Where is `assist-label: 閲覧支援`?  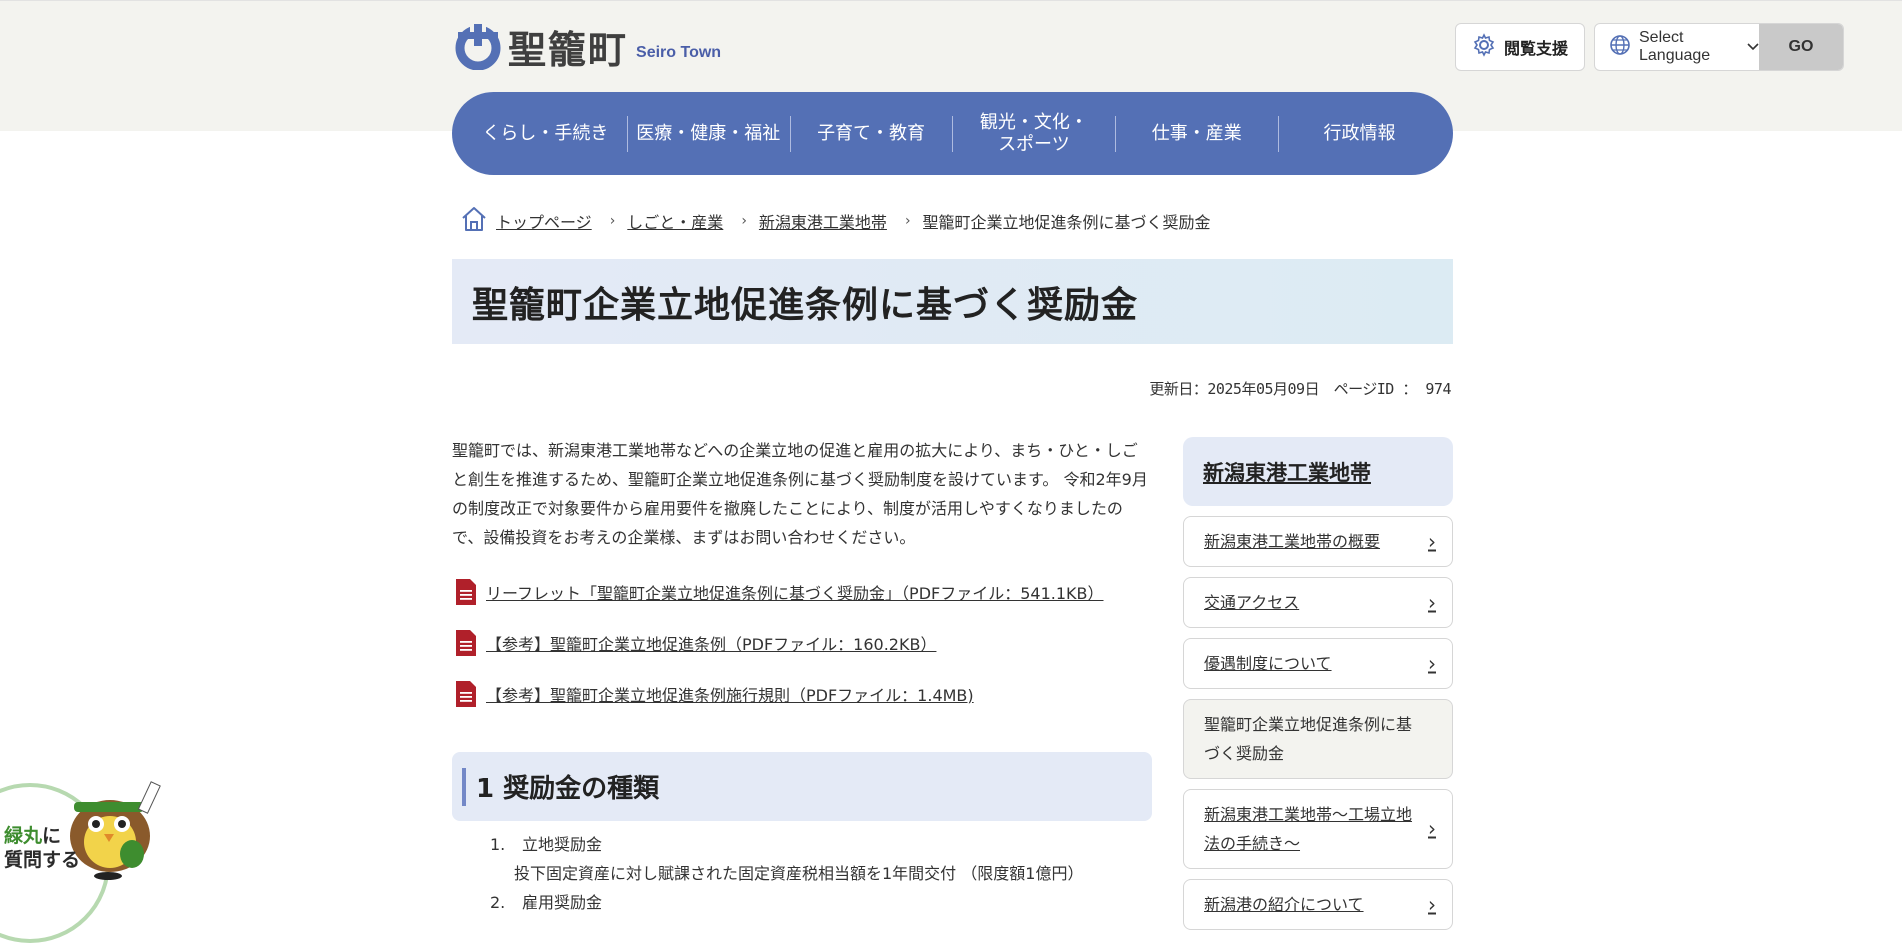
assist-label: 閲覧支援 is located at coordinates (1535, 48).